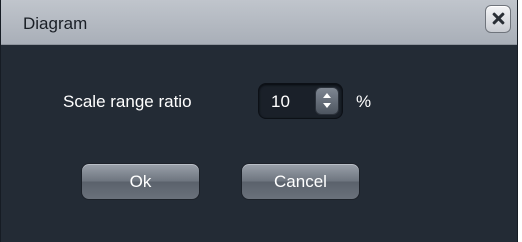 Image resolution: width=522 pixels, height=242 pixels. What do you see at coordinates (300, 101) in the screenshot?
I see `scale-range-ratio-spinbox: 10` at bounding box center [300, 101].